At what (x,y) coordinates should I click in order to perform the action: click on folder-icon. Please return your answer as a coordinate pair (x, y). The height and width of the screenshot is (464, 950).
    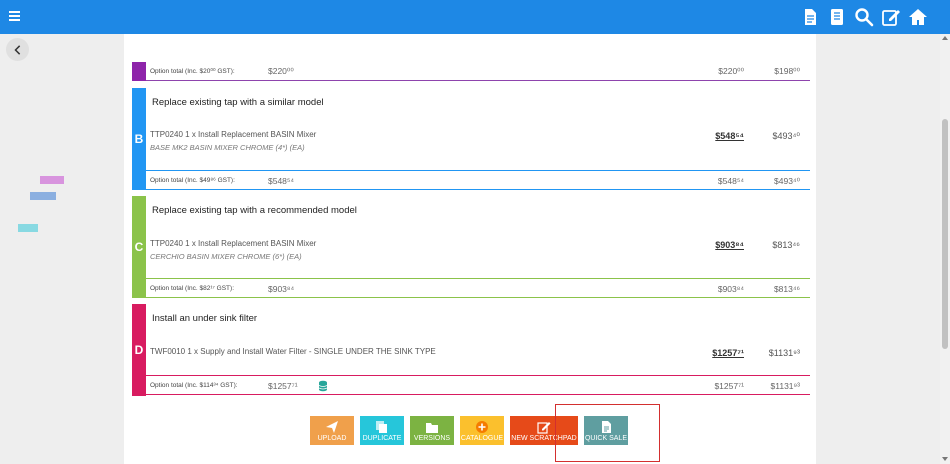
    Looking at the image, I should click on (432, 428).